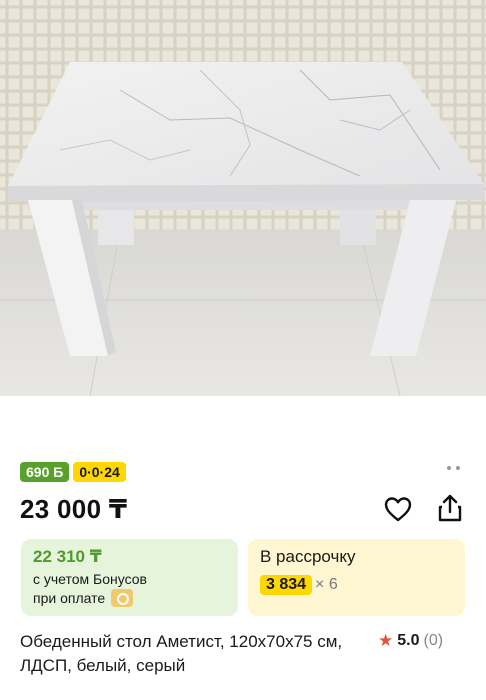  I want to click on bonus-price: 22 310 ₸, so click(67, 556).